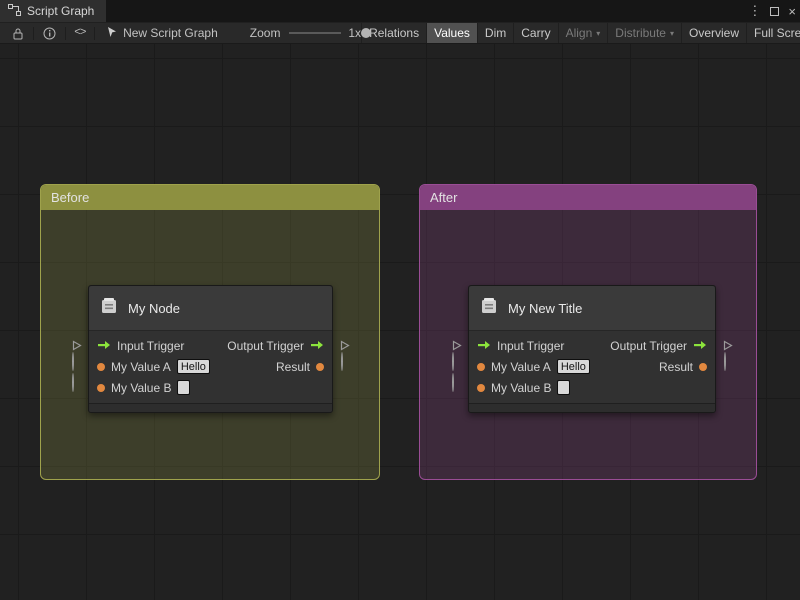  What do you see at coordinates (315, 33) in the screenshot?
I see `zoom-slider-track` at bounding box center [315, 33].